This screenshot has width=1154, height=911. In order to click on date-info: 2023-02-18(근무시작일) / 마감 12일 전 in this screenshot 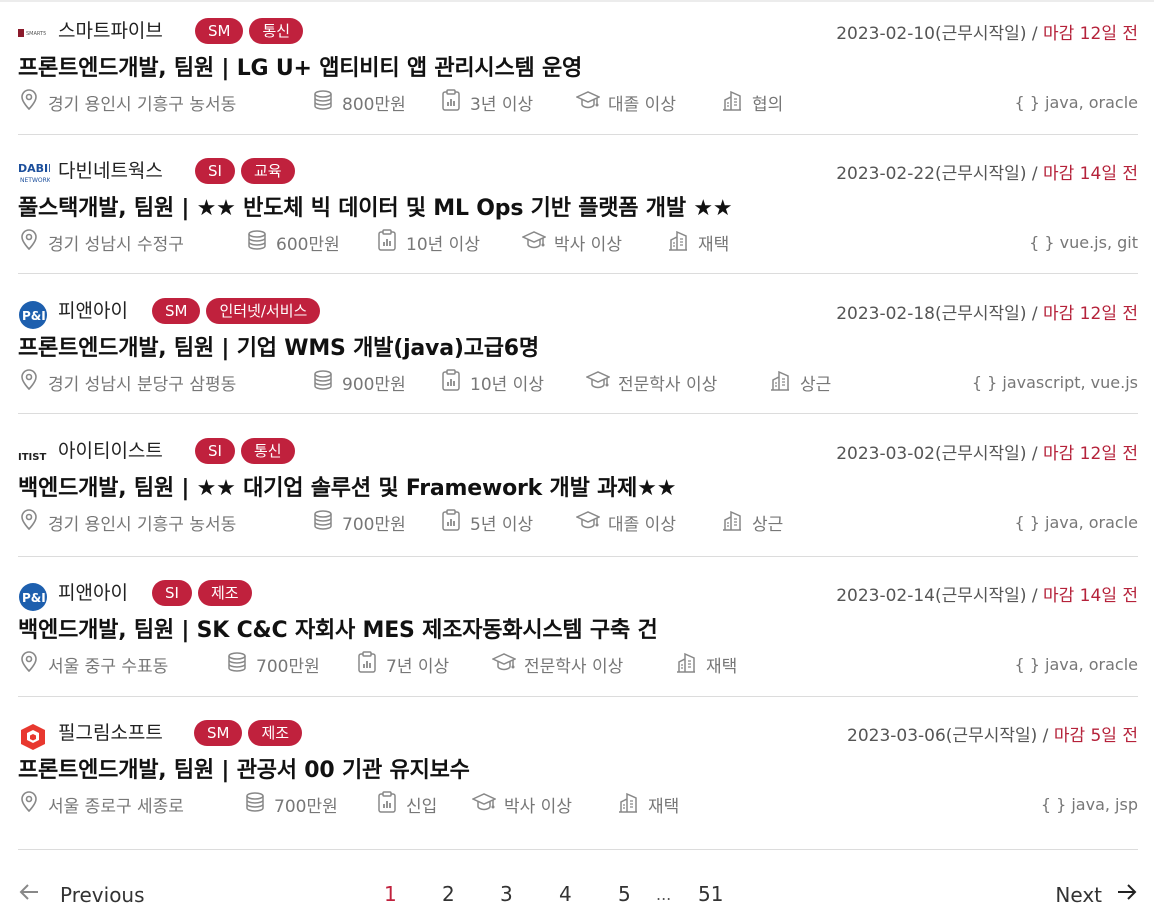, I will do `click(987, 311)`.